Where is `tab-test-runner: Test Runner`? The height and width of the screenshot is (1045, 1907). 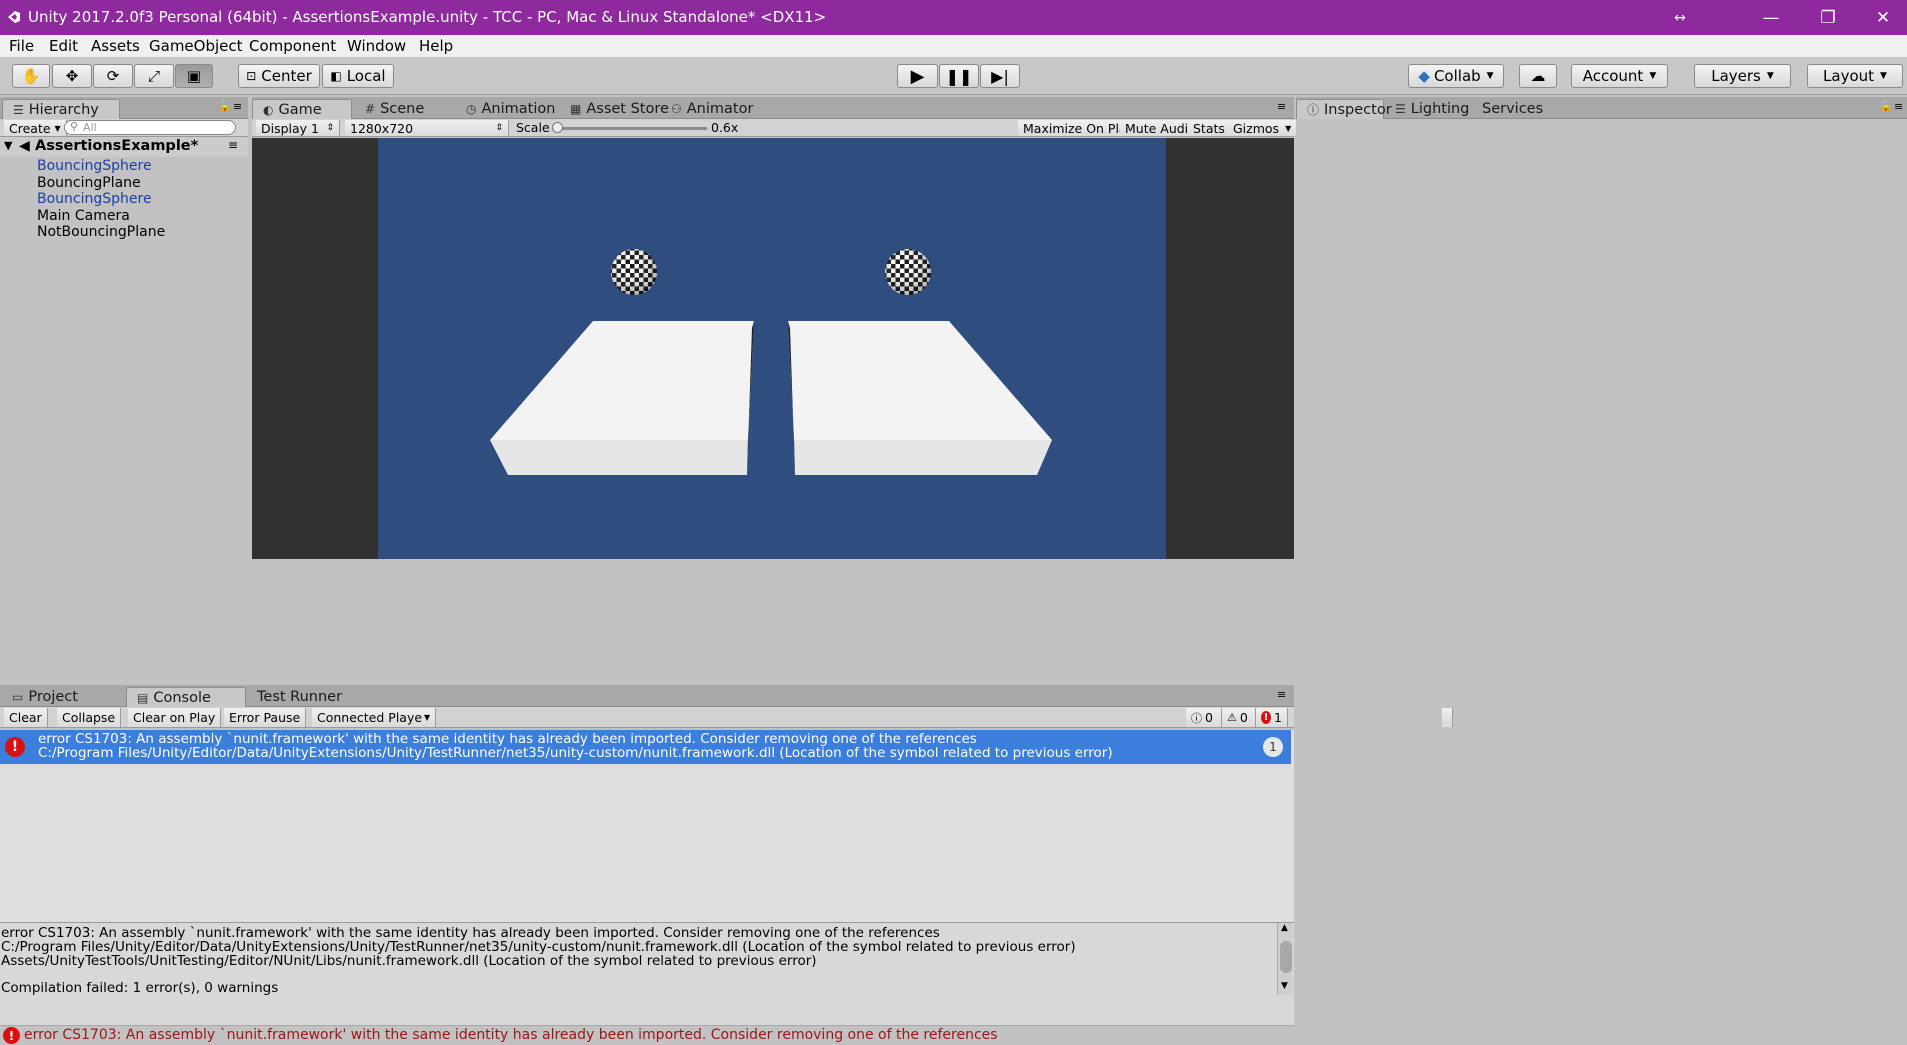
tab-test-runner: Test Runner is located at coordinates (299, 697).